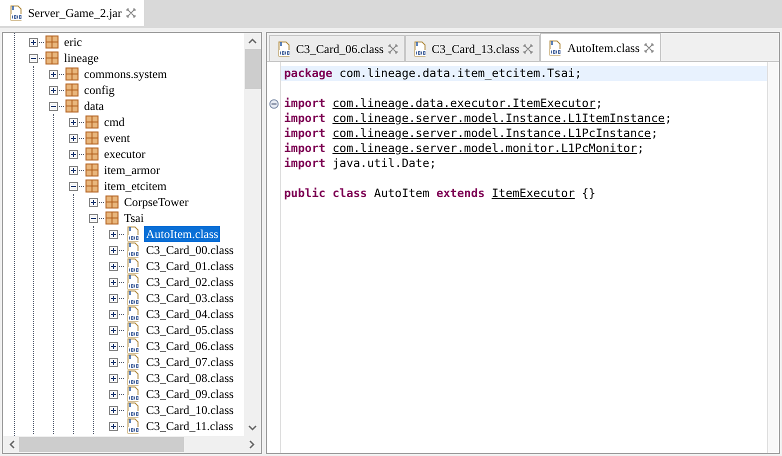  Describe the element at coordinates (81, 58) in the screenshot. I see `tree-item: lineage` at that location.